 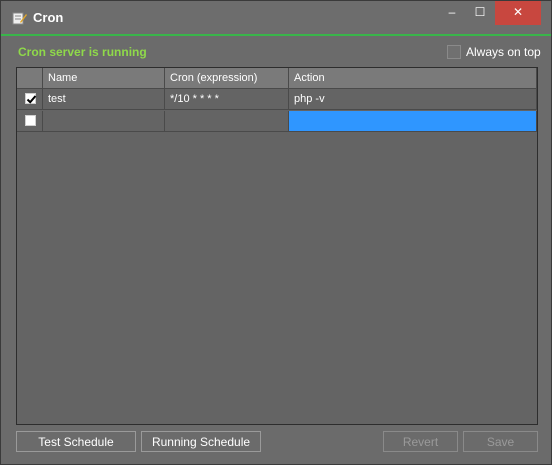 What do you see at coordinates (104, 121) in the screenshot?
I see `cell-name` at bounding box center [104, 121].